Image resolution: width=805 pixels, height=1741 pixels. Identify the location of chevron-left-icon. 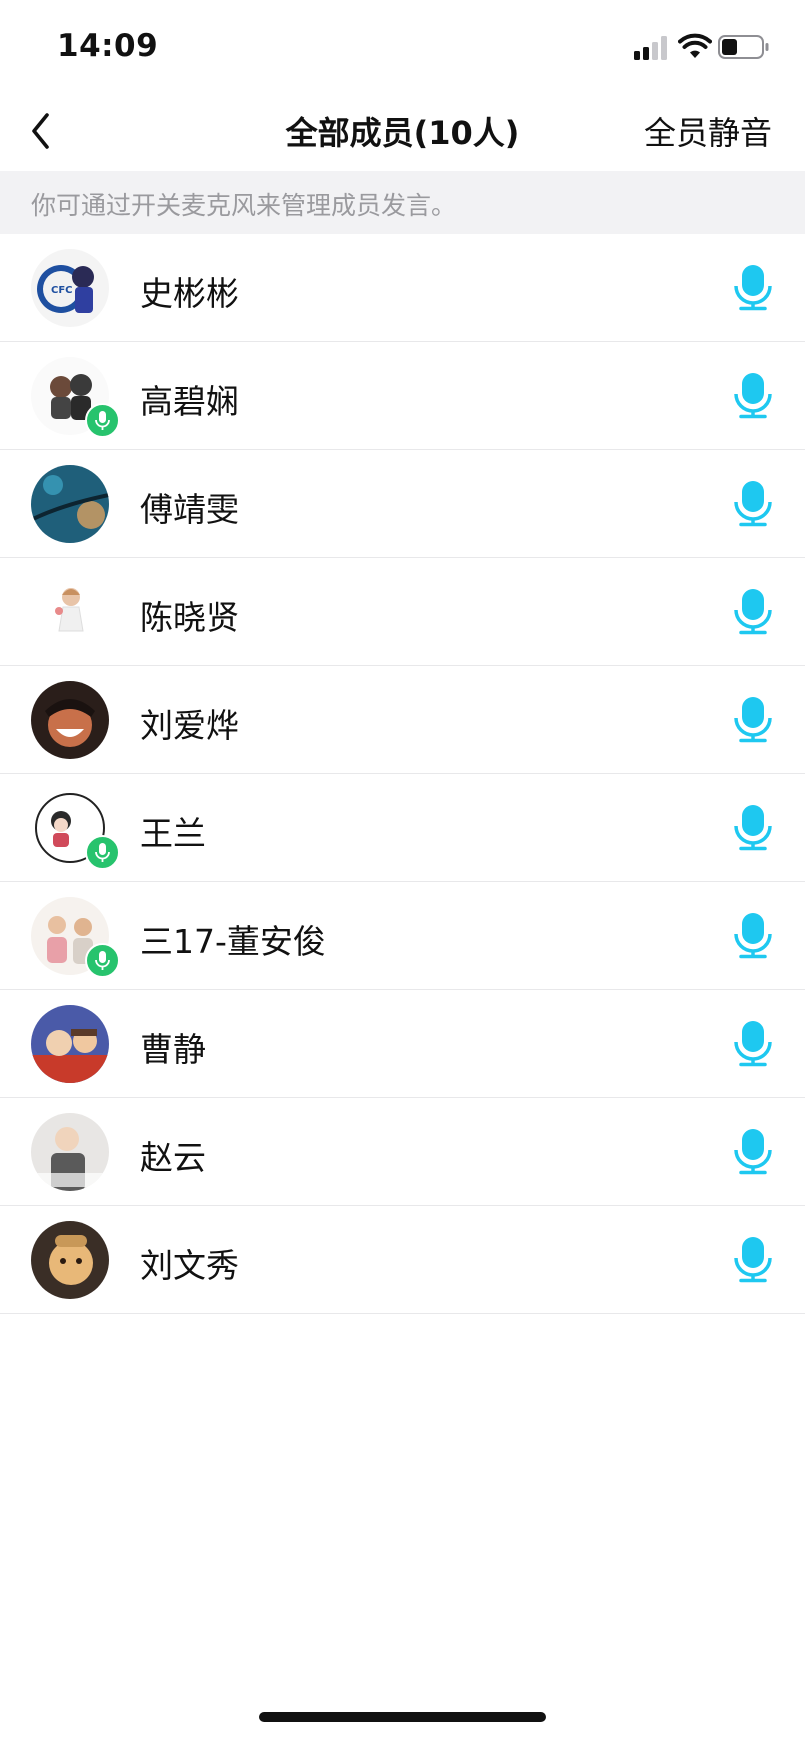
(40, 131).